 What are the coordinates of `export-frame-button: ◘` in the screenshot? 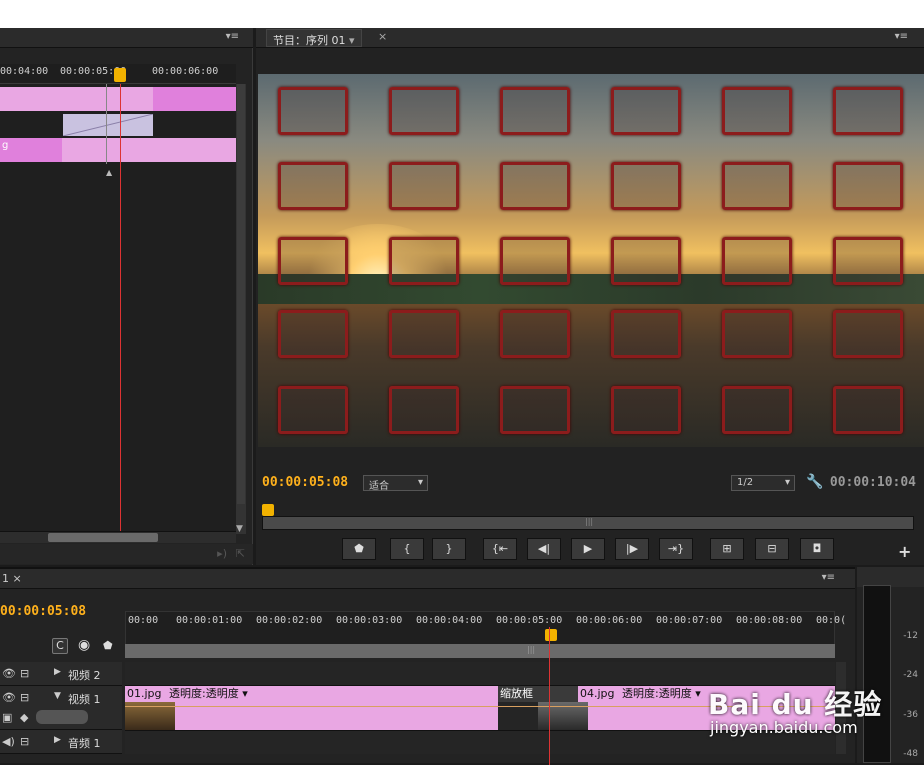 It's located at (817, 549).